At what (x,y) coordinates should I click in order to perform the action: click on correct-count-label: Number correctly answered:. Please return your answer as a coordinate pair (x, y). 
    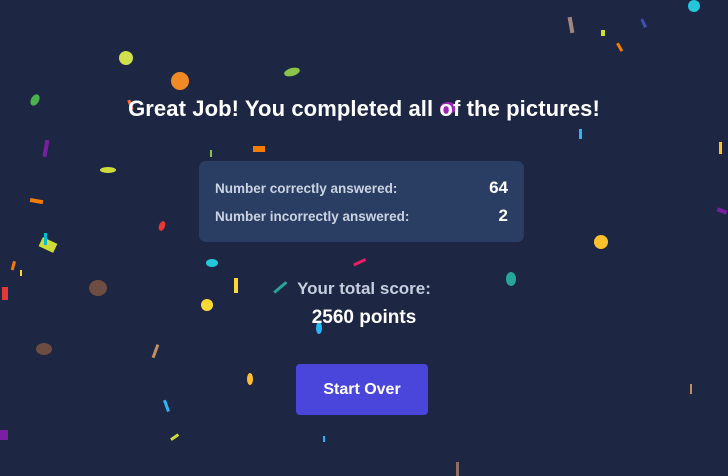
    Looking at the image, I should click on (306, 188).